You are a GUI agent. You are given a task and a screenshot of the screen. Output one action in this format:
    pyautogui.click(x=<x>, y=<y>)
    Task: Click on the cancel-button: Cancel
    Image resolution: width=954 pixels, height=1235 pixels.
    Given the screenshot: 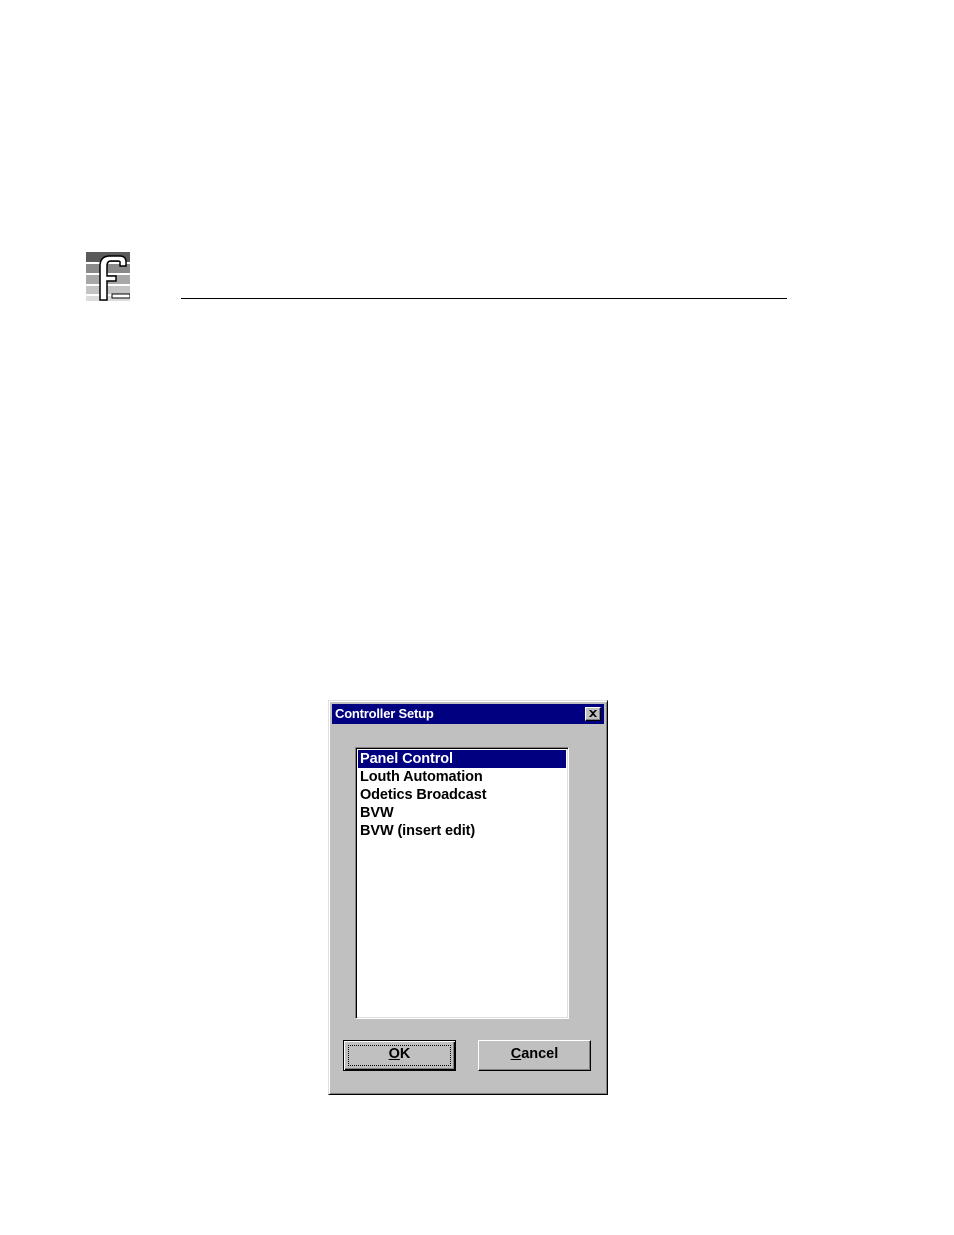 What is the action you would take?
    pyautogui.click(x=534, y=1055)
    